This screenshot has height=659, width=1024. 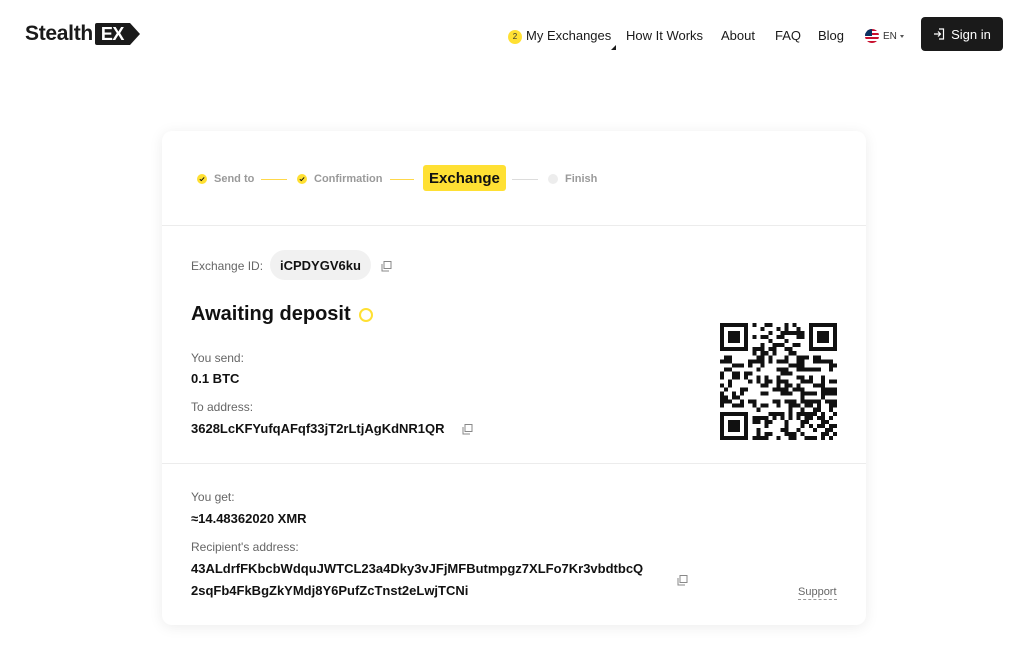 I want to click on nav-my-exchanges-label: My Exchanges, so click(x=569, y=35).